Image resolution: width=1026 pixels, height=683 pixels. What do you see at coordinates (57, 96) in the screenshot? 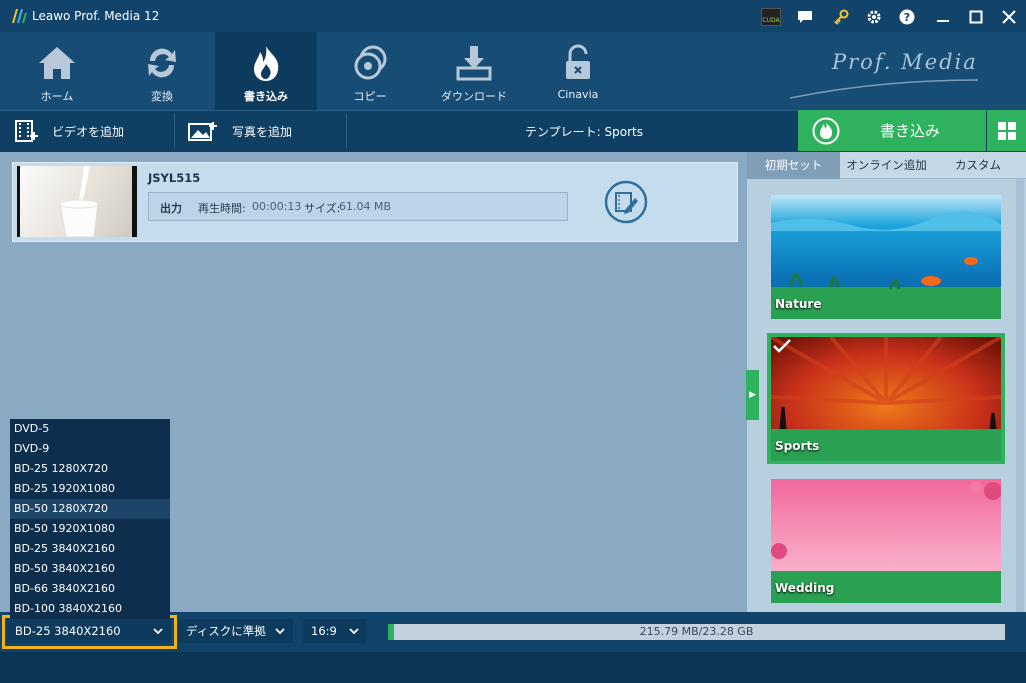
I see `nav-home-label: ホーム` at bounding box center [57, 96].